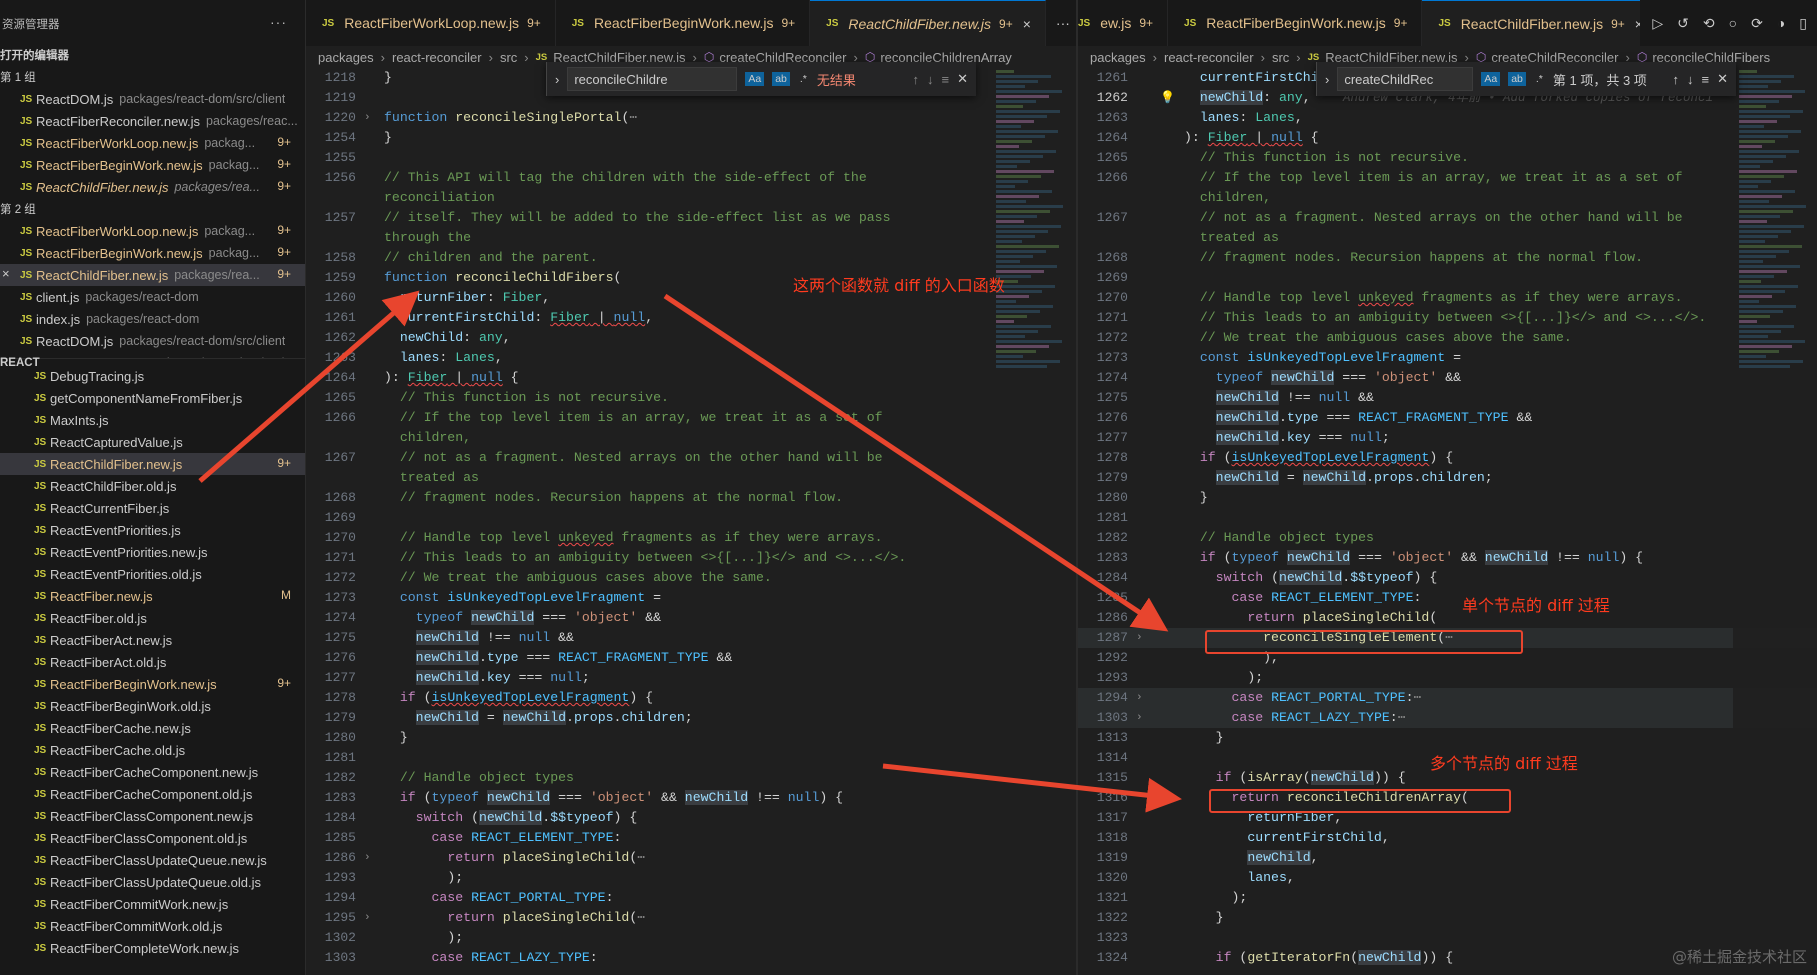 The width and height of the screenshot is (1817, 975). Describe the element at coordinates (152, 662) in the screenshot. I see `file-item: JS ReactFiberAct.old.js` at that location.